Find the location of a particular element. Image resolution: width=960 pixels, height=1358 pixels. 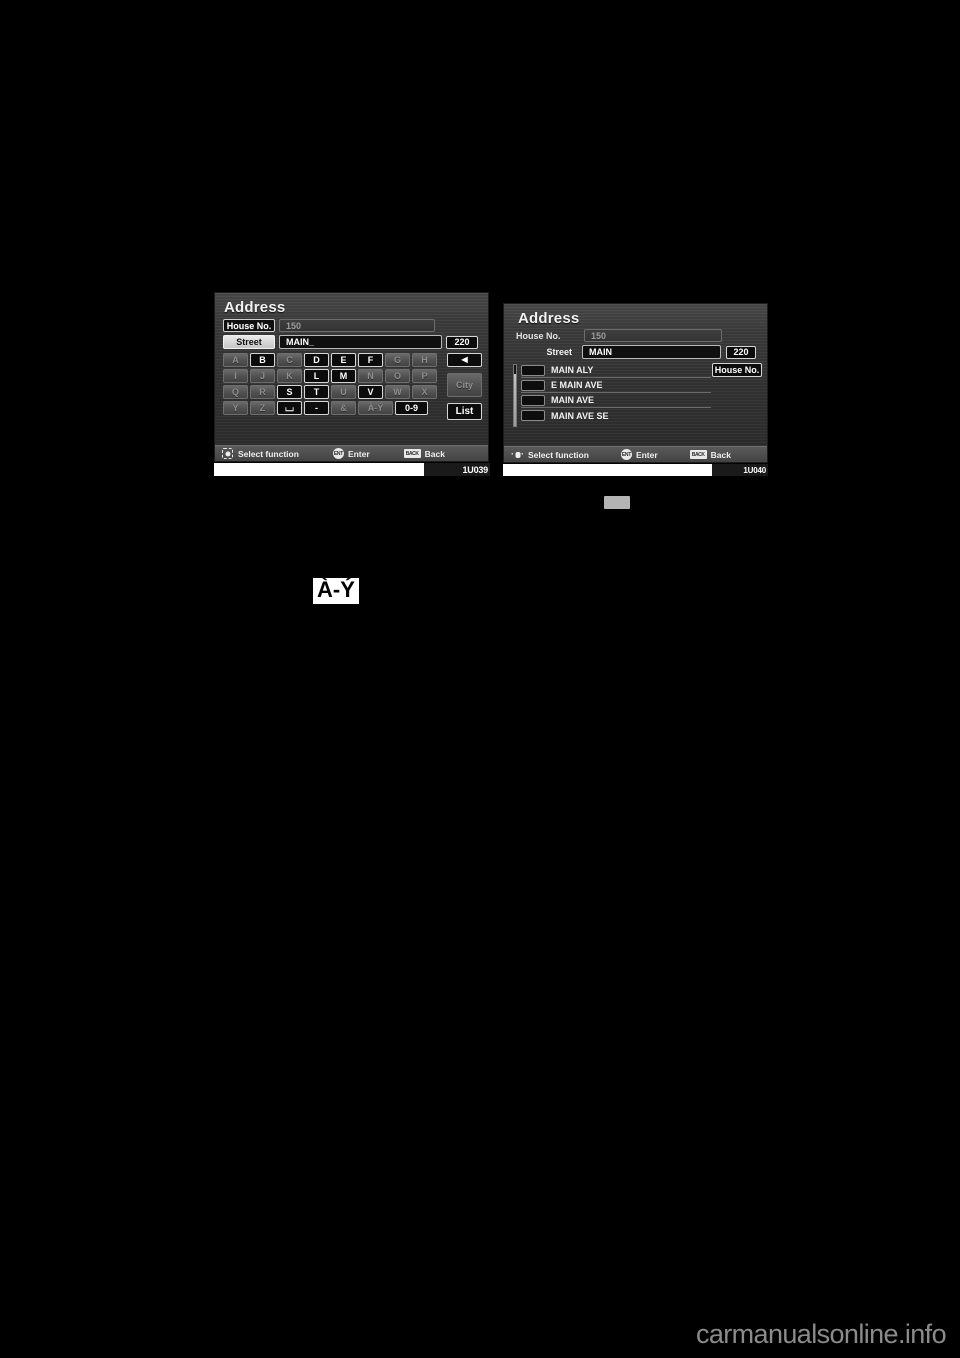

key-x: X is located at coordinates (424, 392).